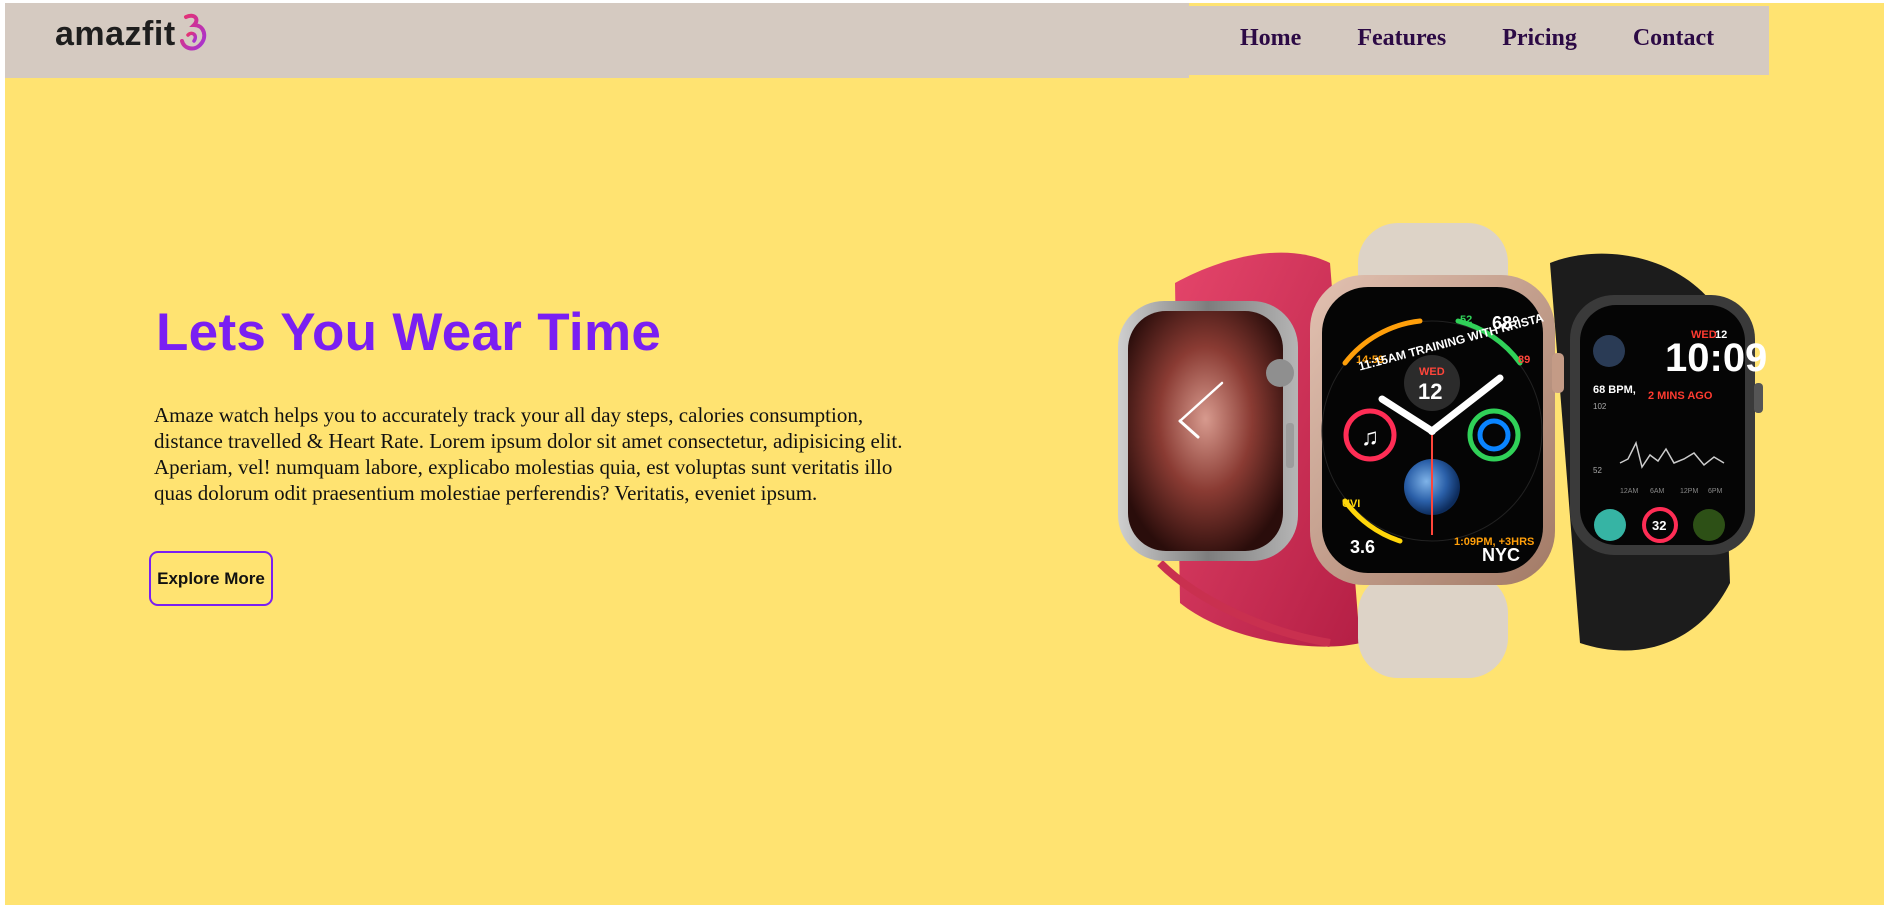 This screenshot has height=908, width=1884. I want to click on hero-title: Lets You Wear Time, so click(409, 332).